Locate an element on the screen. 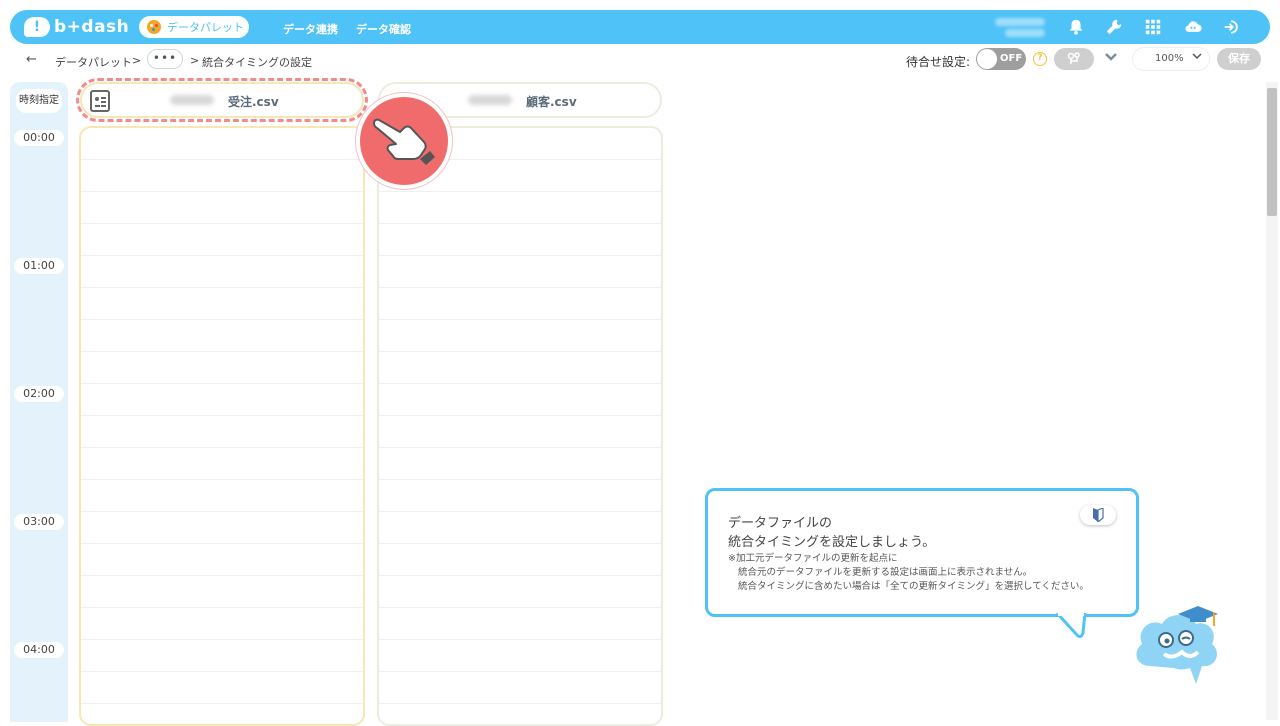  tooltip-line-2: 統合タイミングを設定しましょう。 is located at coordinates (832, 542).